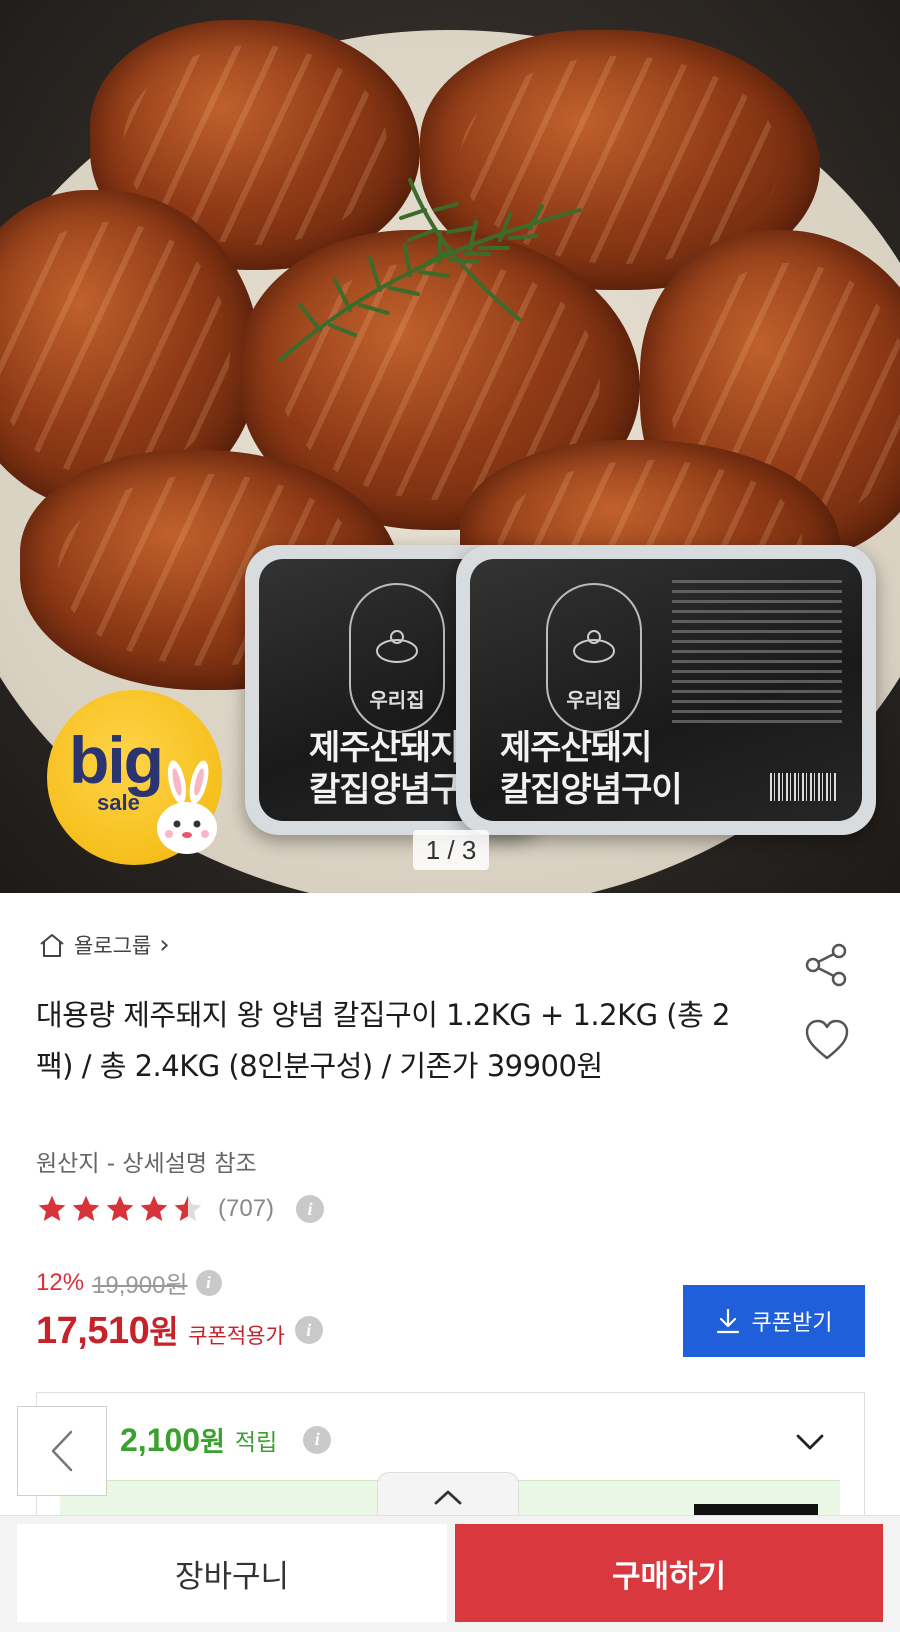 The image size is (900, 1632). Describe the element at coordinates (591, 769) in the screenshot. I see `package-title: 제주산돼지 칼집양념구이` at that location.